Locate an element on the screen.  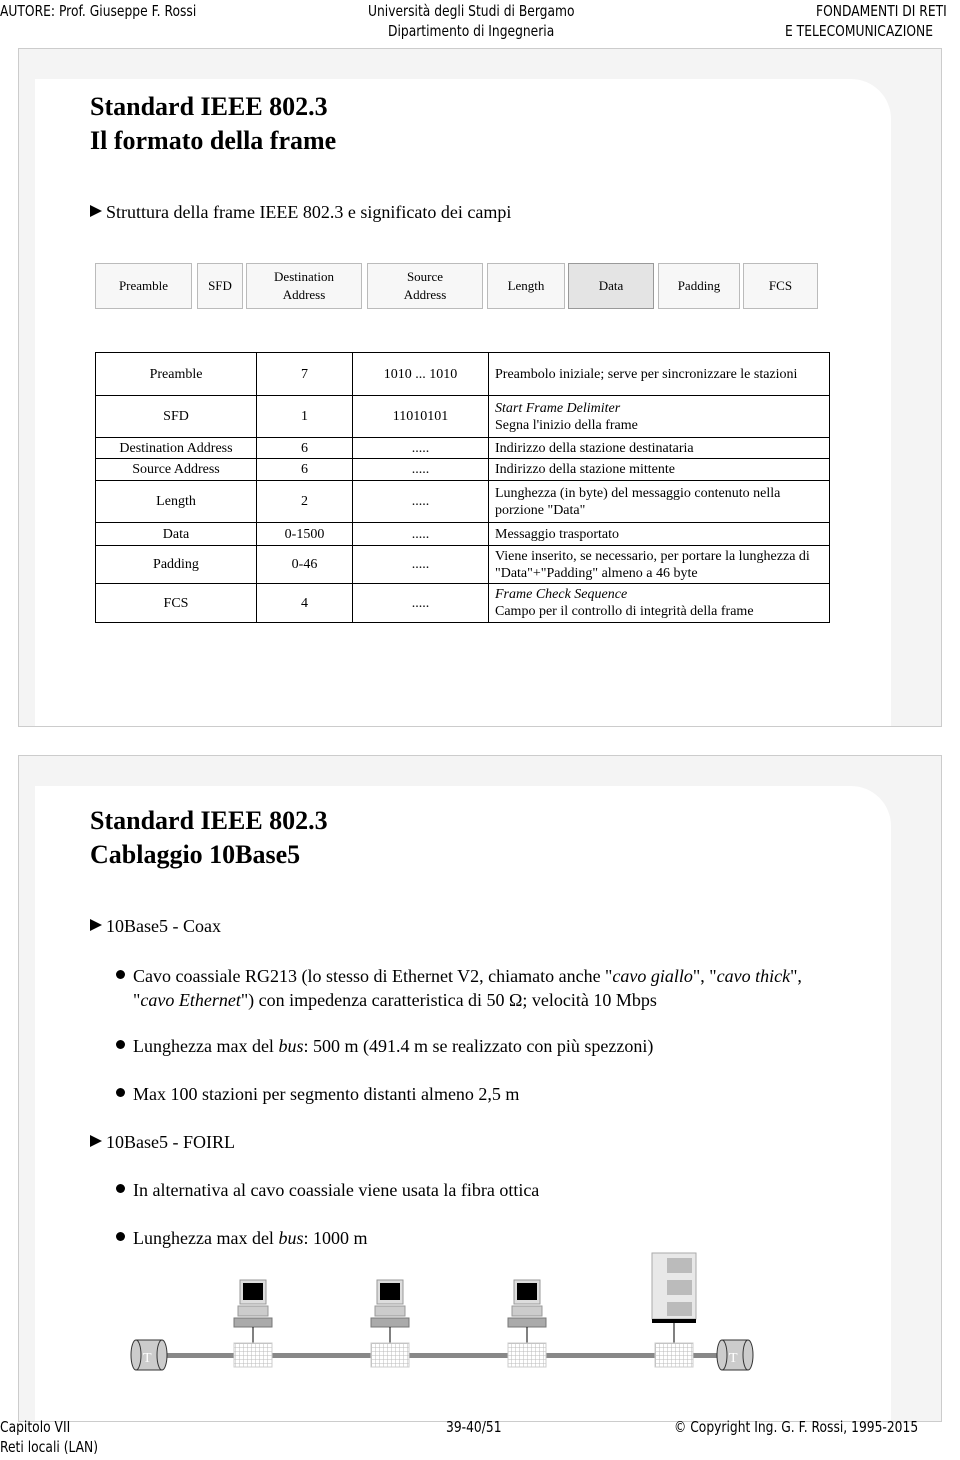
footer-pages: 39-40/51 is located at coordinates (474, 1427).